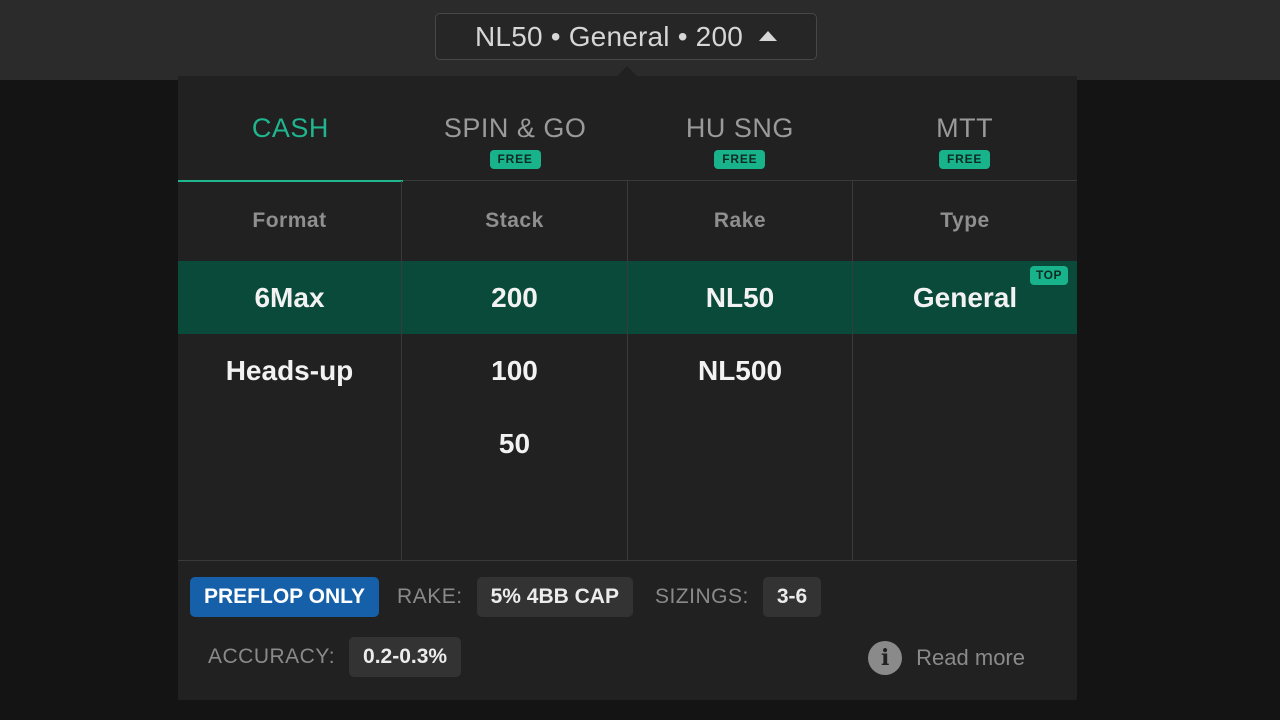  Describe the element at coordinates (430, 596) in the screenshot. I see `rake-label: RAKE:` at that location.